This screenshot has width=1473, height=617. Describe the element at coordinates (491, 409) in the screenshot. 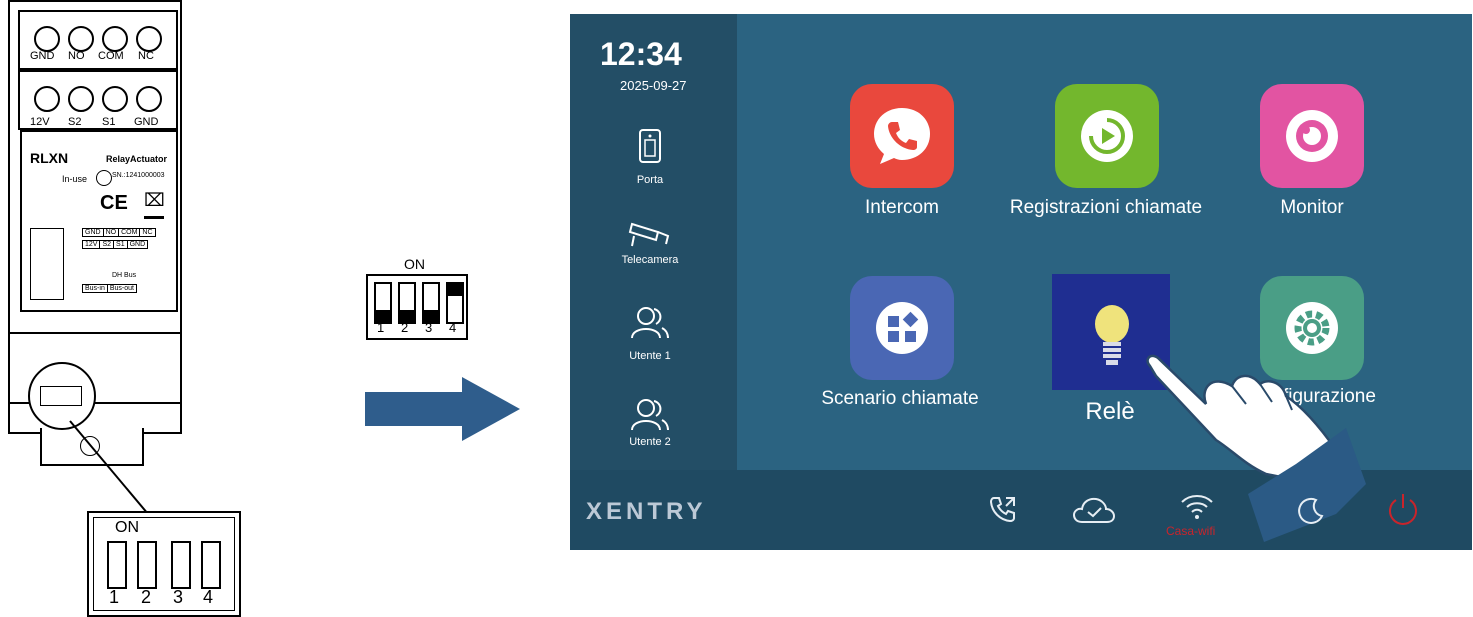

I see `arrow-head` at that location.